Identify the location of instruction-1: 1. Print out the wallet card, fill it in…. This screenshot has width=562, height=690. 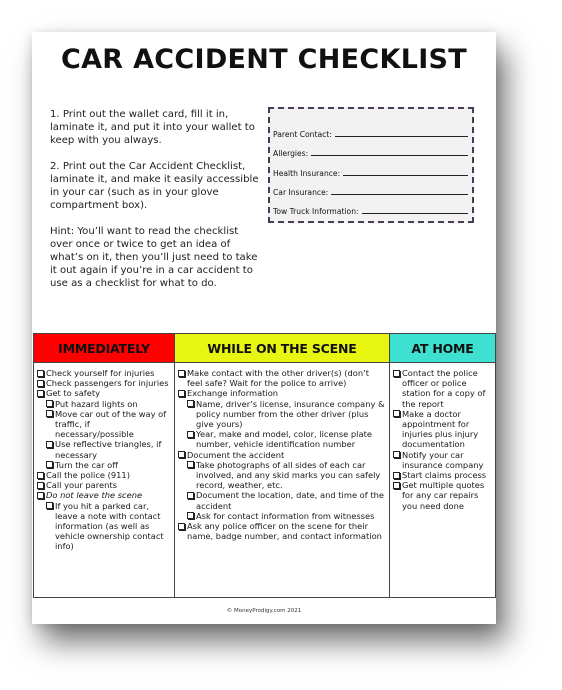
(152, 127).